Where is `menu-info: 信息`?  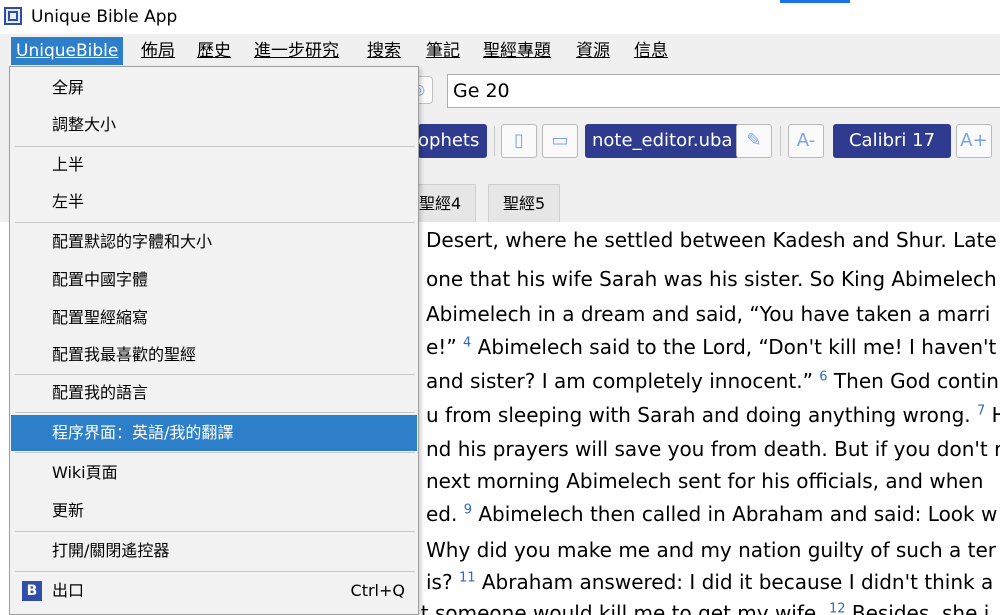
menu-info: 信息 is located at coordinates (651, 51).